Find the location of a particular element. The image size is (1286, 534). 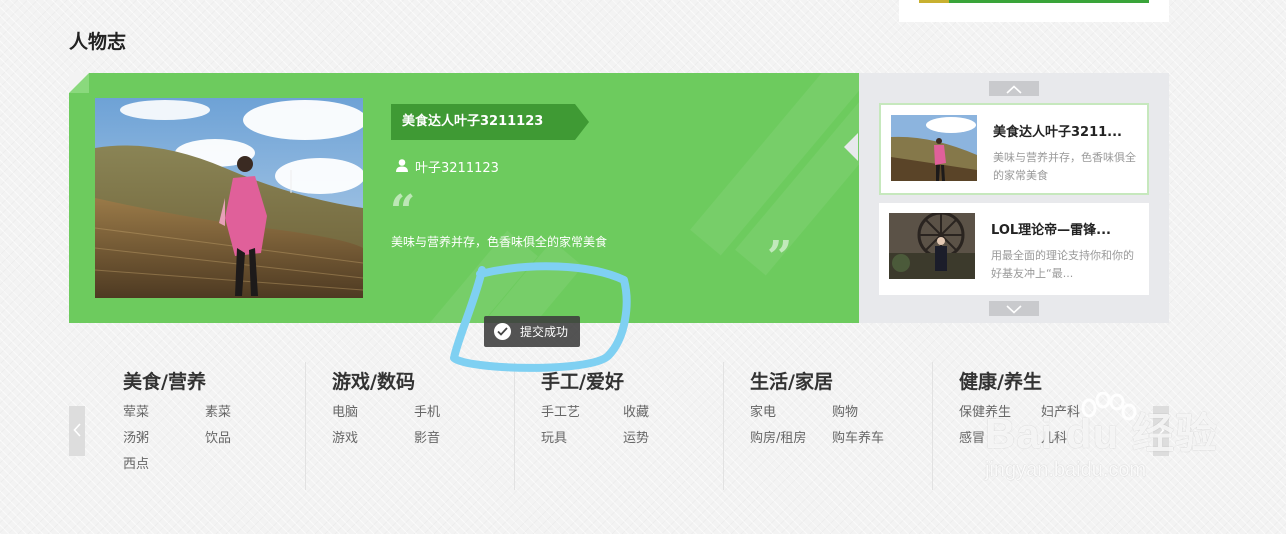

name-tag-ribbon: 美食达人叶子3211123 is located at coordinates (490, 122).